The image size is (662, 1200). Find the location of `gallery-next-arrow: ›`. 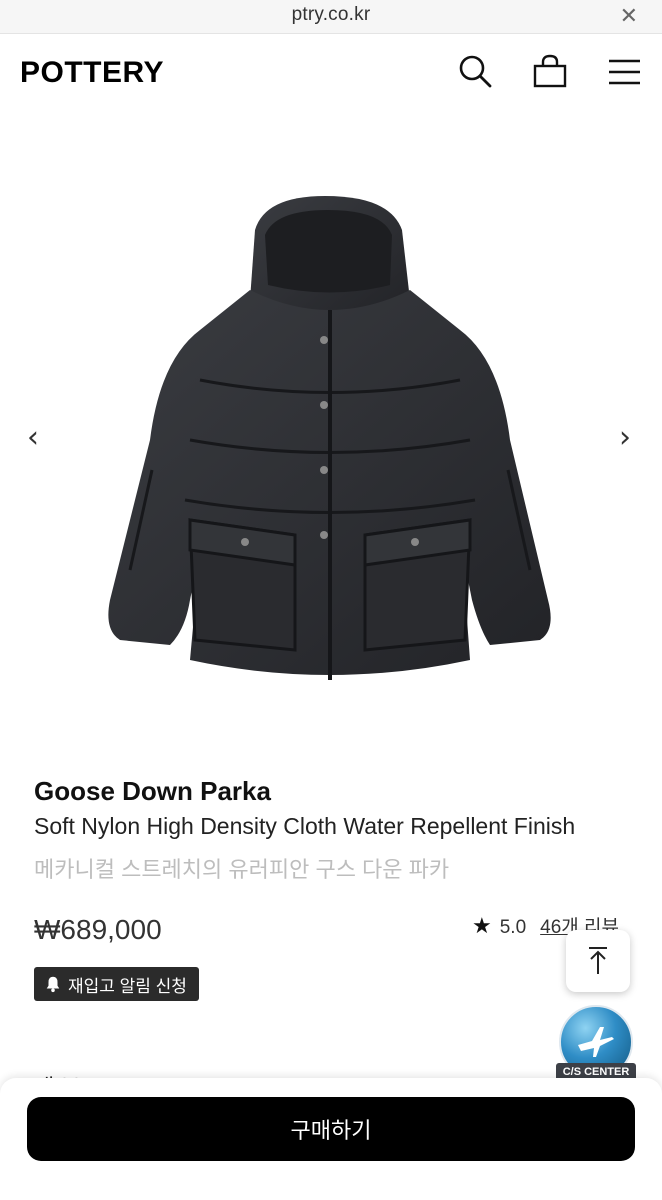

gallery-next-arrow: › is located at coordinates (625, 437).